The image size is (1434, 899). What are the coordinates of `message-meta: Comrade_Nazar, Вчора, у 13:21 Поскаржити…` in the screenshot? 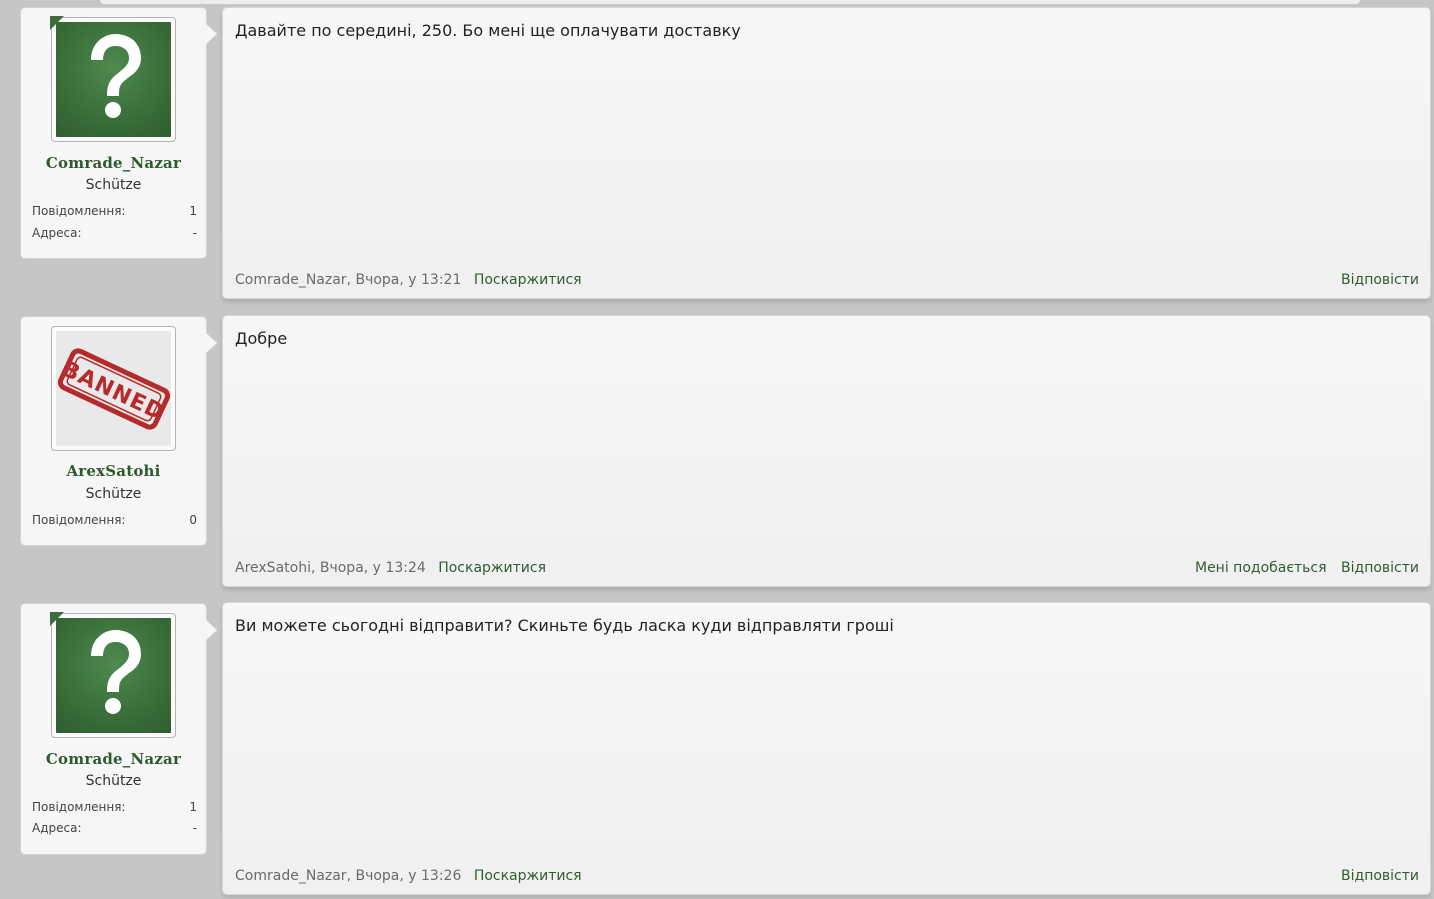 It's located at (408, 280).